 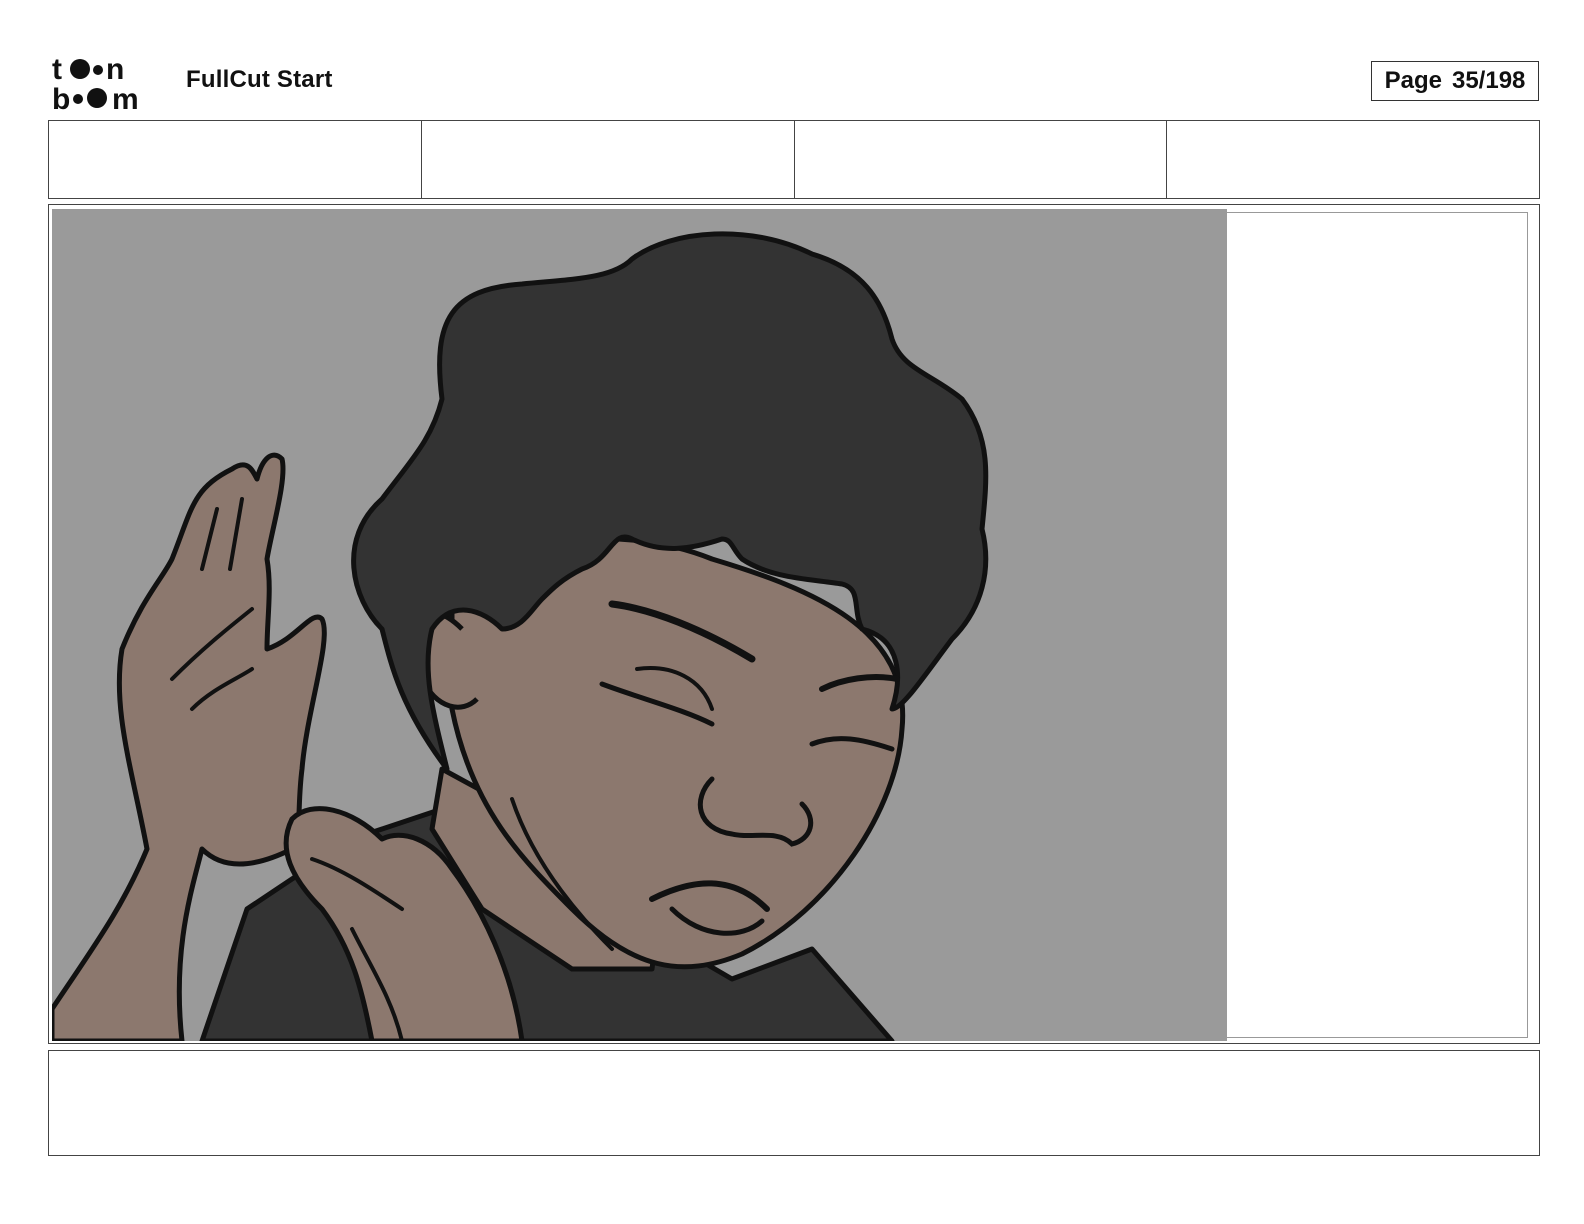 What do you see at coordinates (259, 79) in the screenshot?
I see `project-title: FullCut Start` at bounding box center [259, 79].